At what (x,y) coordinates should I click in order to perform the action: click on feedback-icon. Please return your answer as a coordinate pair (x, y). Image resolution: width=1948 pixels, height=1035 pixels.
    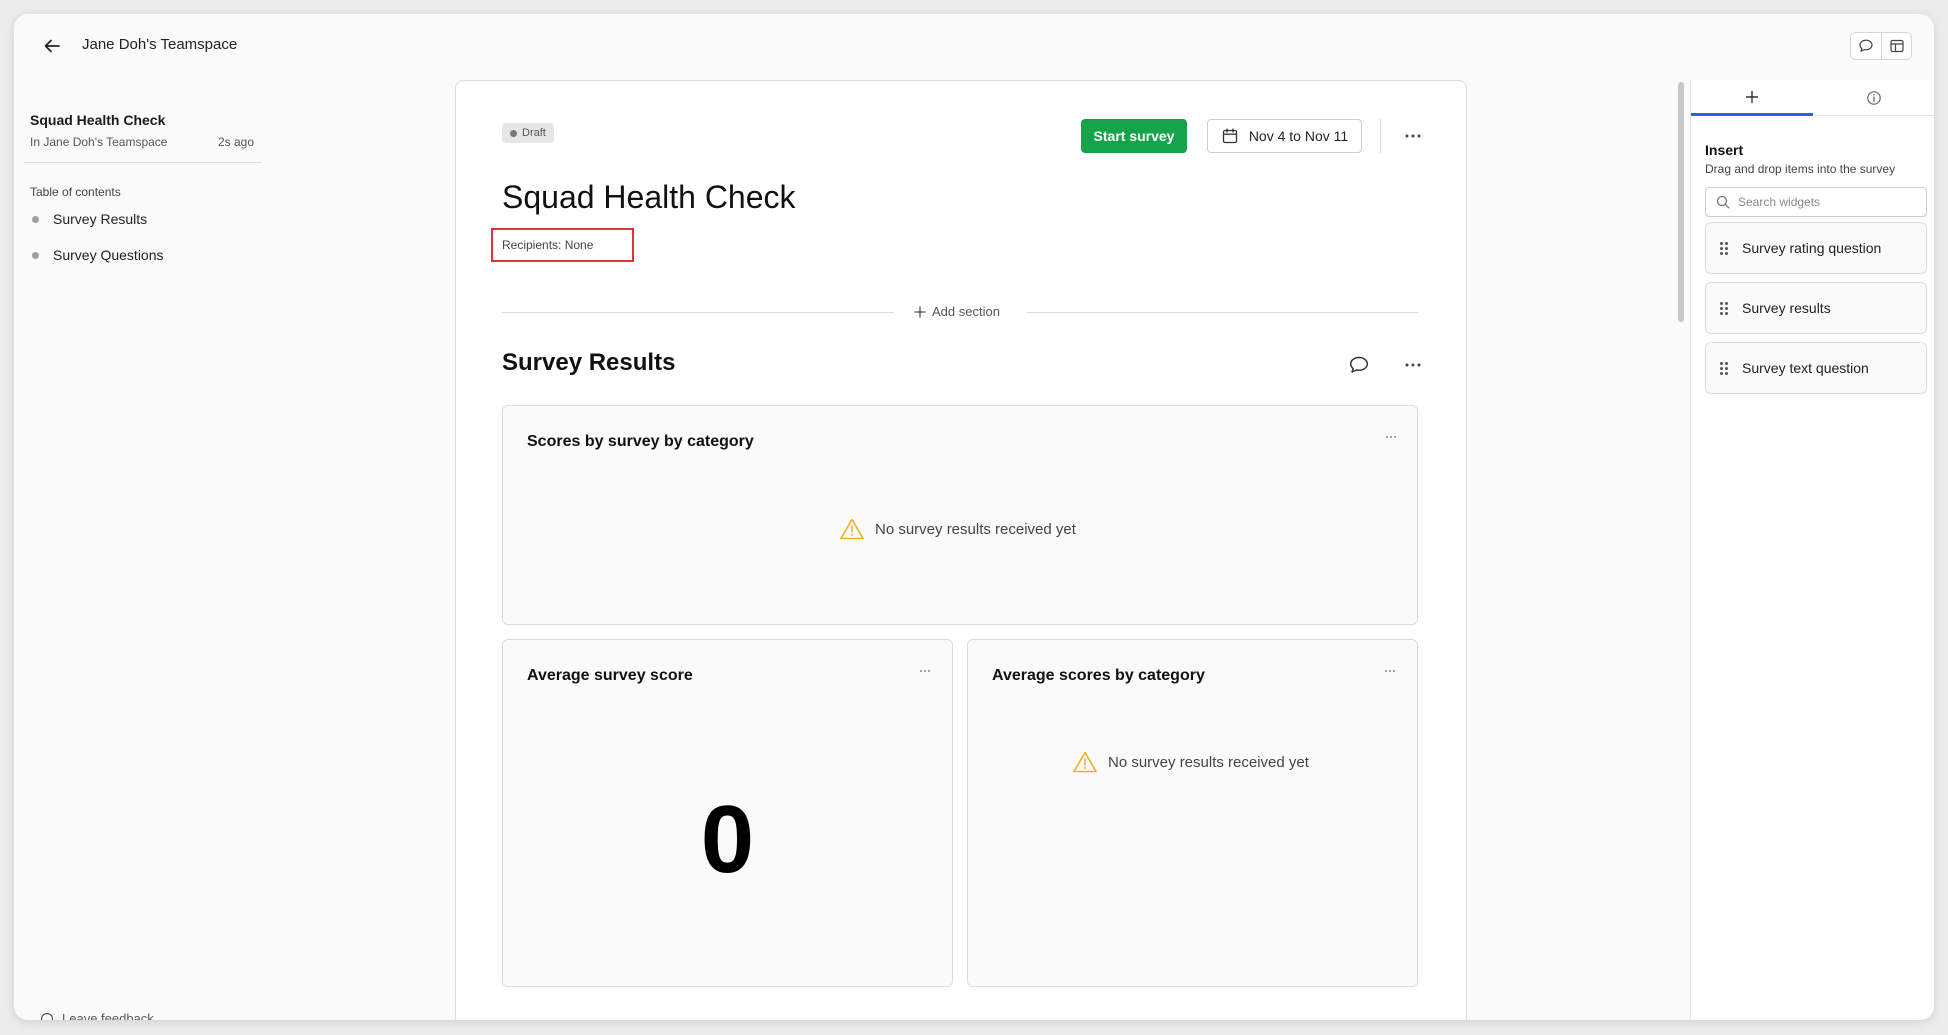
    Looking at the image, I should click on (47, 1016).